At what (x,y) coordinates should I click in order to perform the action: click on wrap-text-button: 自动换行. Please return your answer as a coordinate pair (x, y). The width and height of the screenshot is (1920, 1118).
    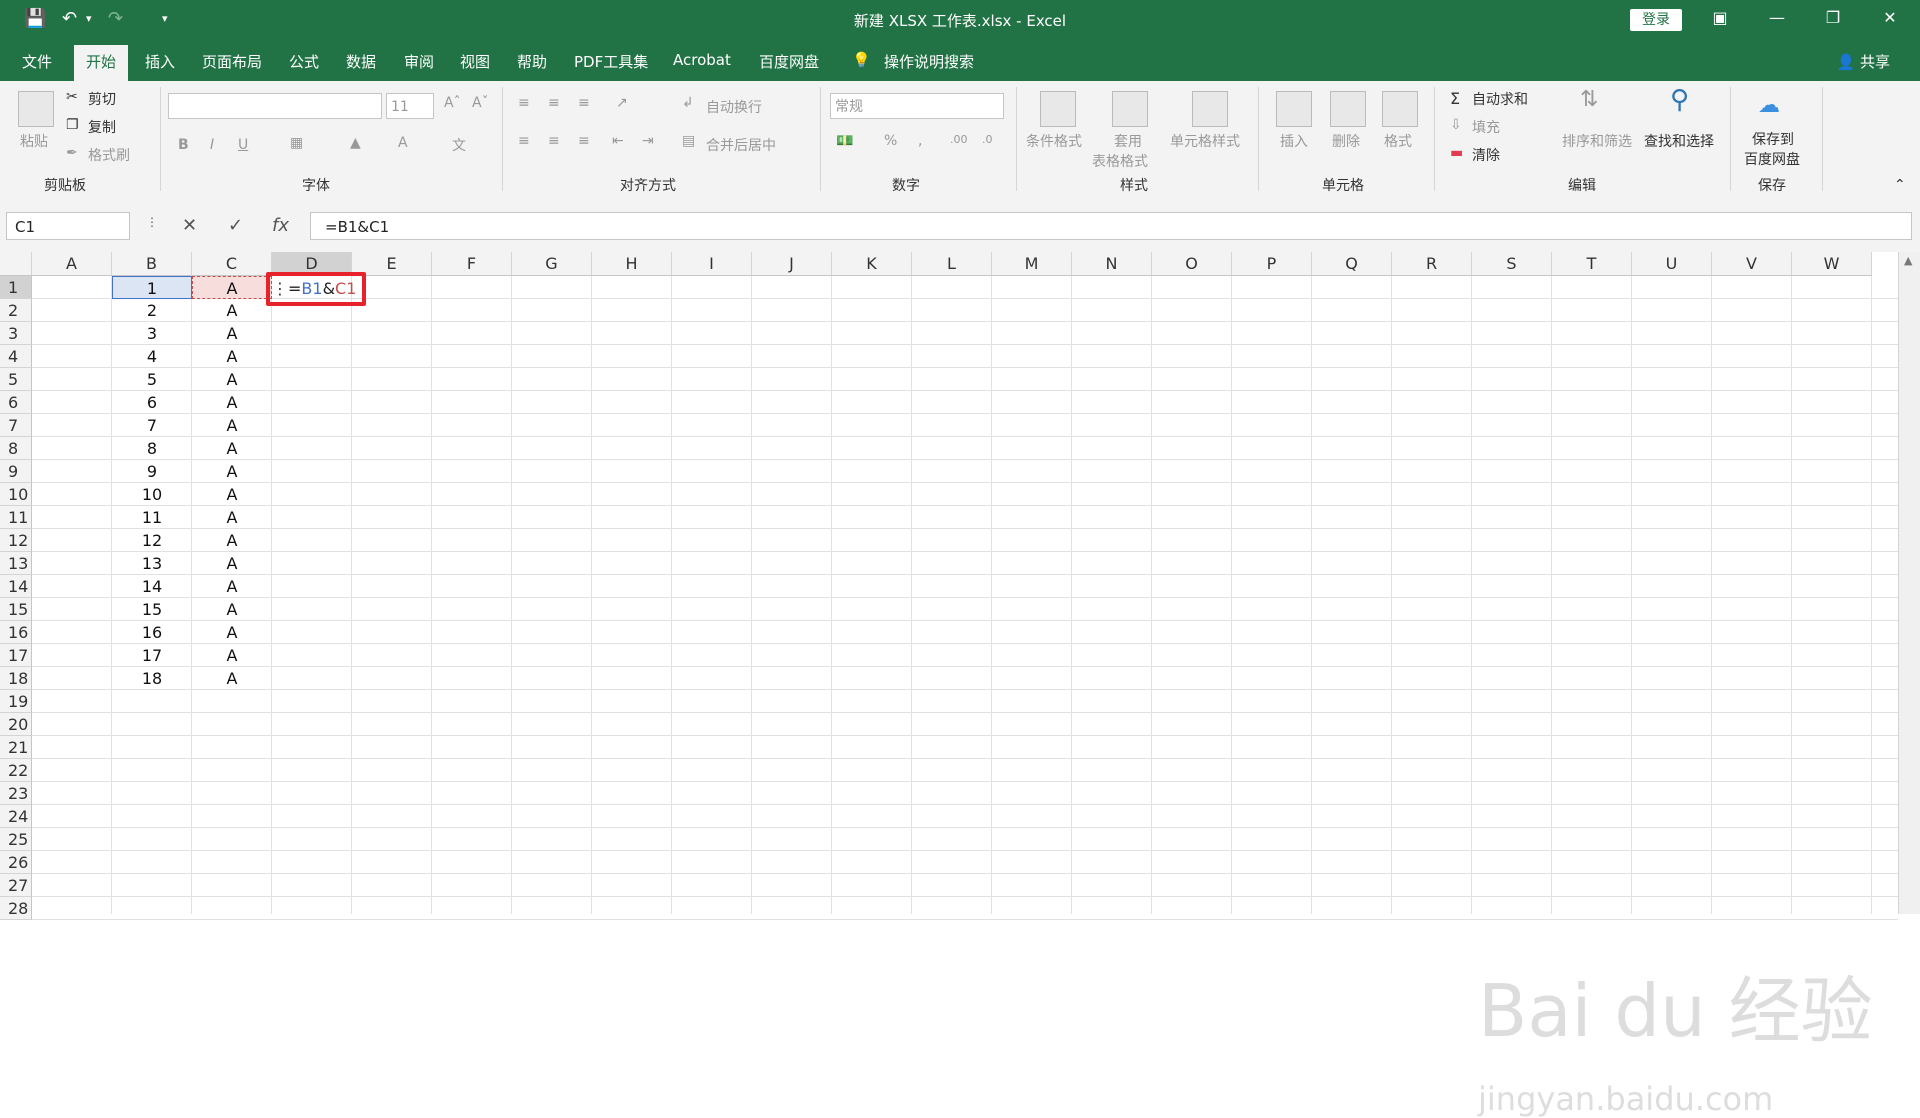
    Looking at the image, I should click on (734, 107).